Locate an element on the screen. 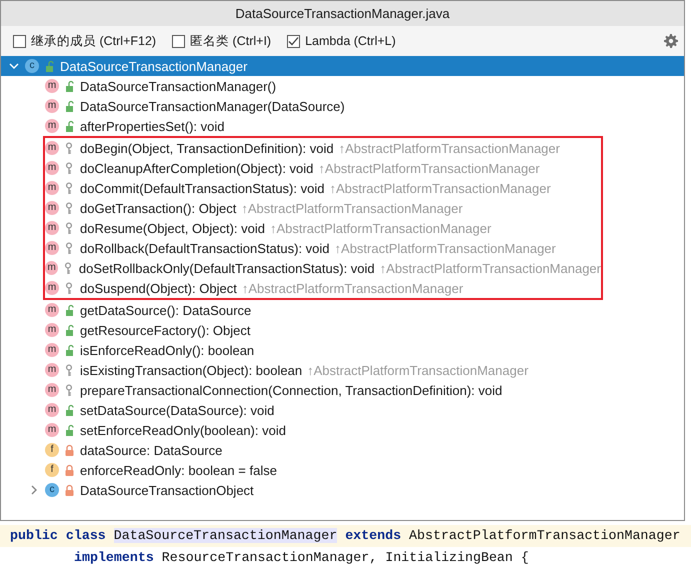 The width and height of the screenshot is (691, 580). tree-item: m doBegin(Object, TransactionDefinition): void ↑AbstractPlatformTransactionManager is located at coordinates (323, 148).